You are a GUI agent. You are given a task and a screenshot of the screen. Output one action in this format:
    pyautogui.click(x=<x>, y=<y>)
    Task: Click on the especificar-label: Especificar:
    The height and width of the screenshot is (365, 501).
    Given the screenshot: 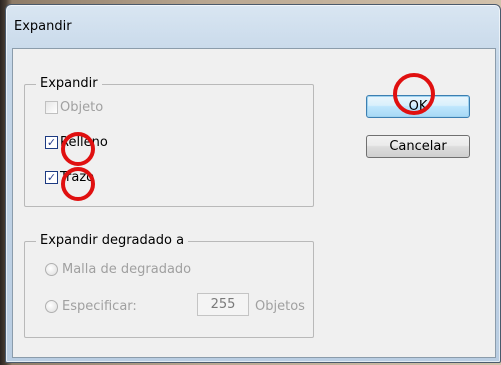 What is the action you would take?
    pyautogui.click(x=99, y=306)
    